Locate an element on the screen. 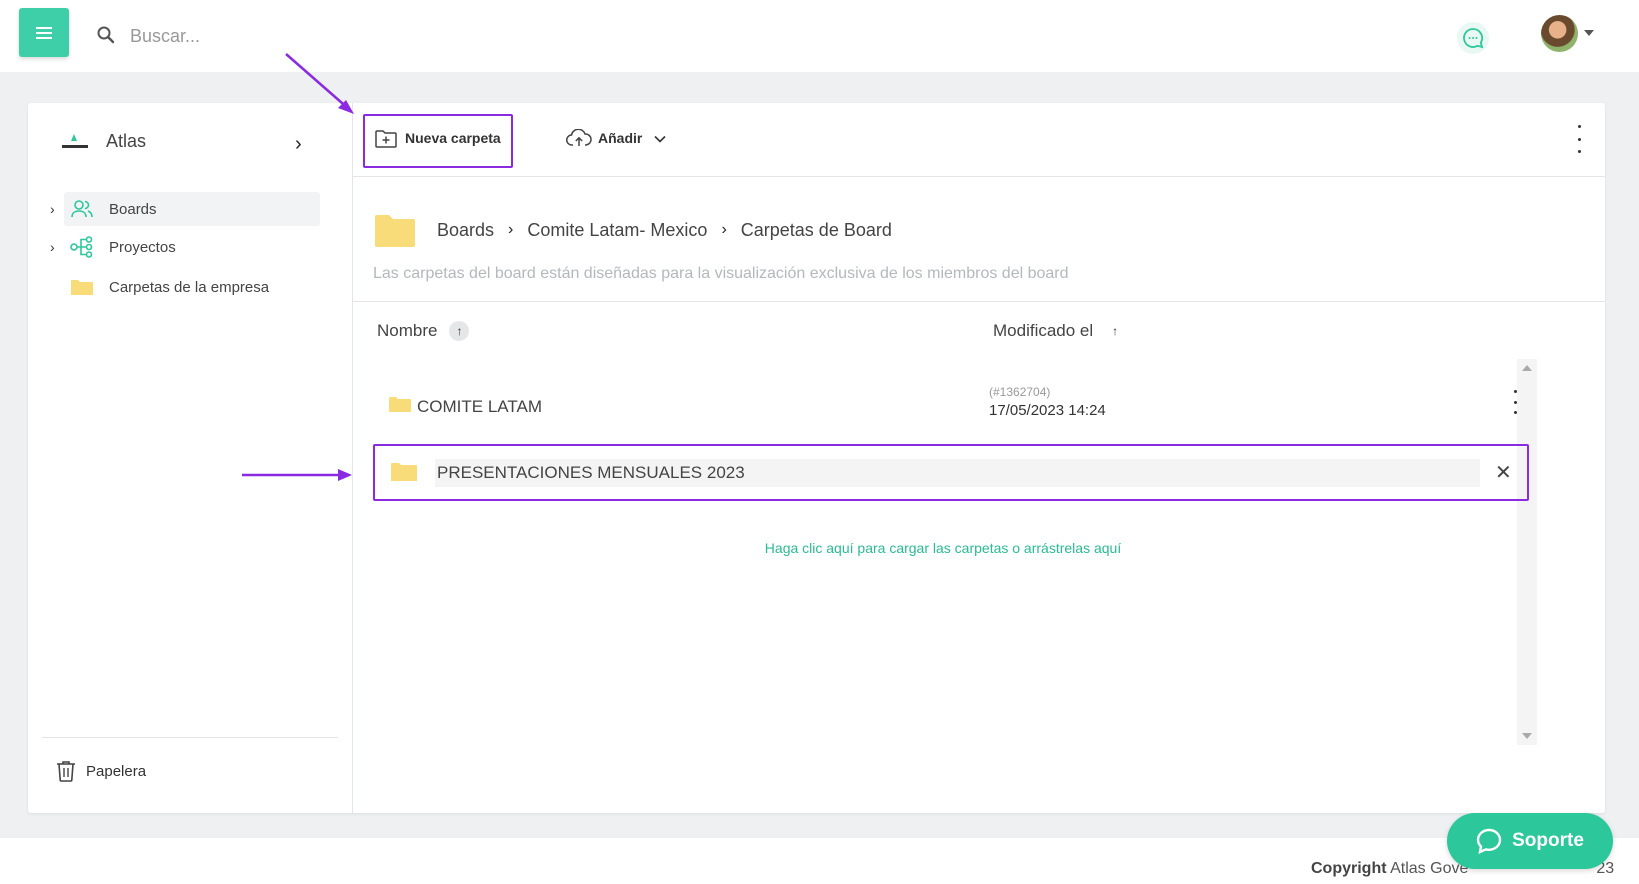  new-folder-name-input is located at coordinates (957, 473).